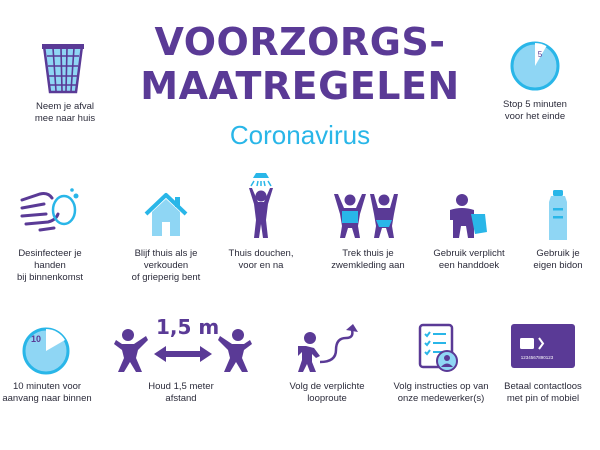  I want to click on shower-icon, so click(261, 205).